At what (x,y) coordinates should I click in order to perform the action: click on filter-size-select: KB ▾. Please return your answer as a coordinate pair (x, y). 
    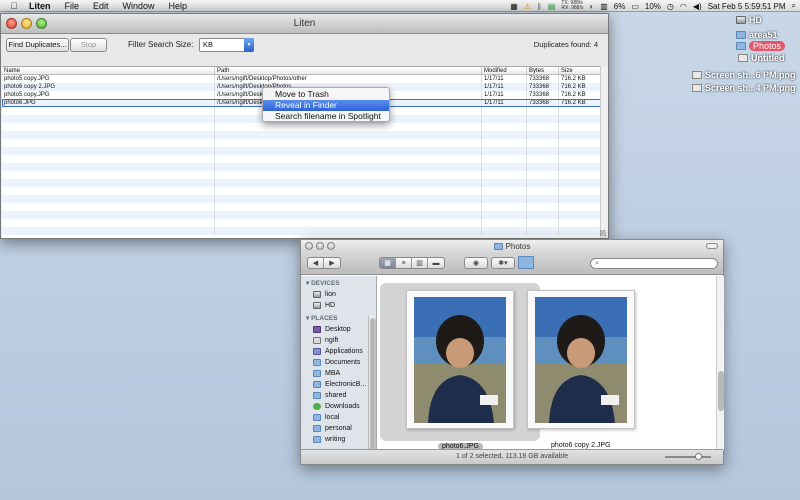
    Looking at the image, I should click on (226, 45).